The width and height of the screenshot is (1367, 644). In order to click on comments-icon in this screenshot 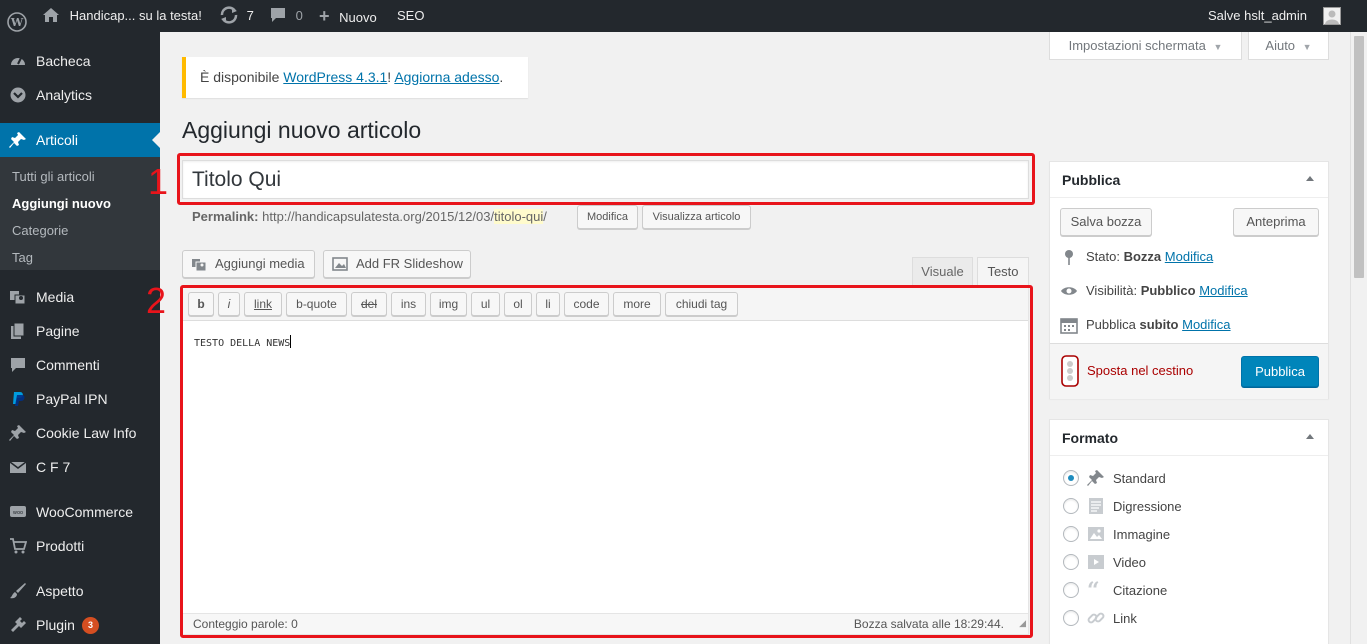, I will do `click(18, 365)`.